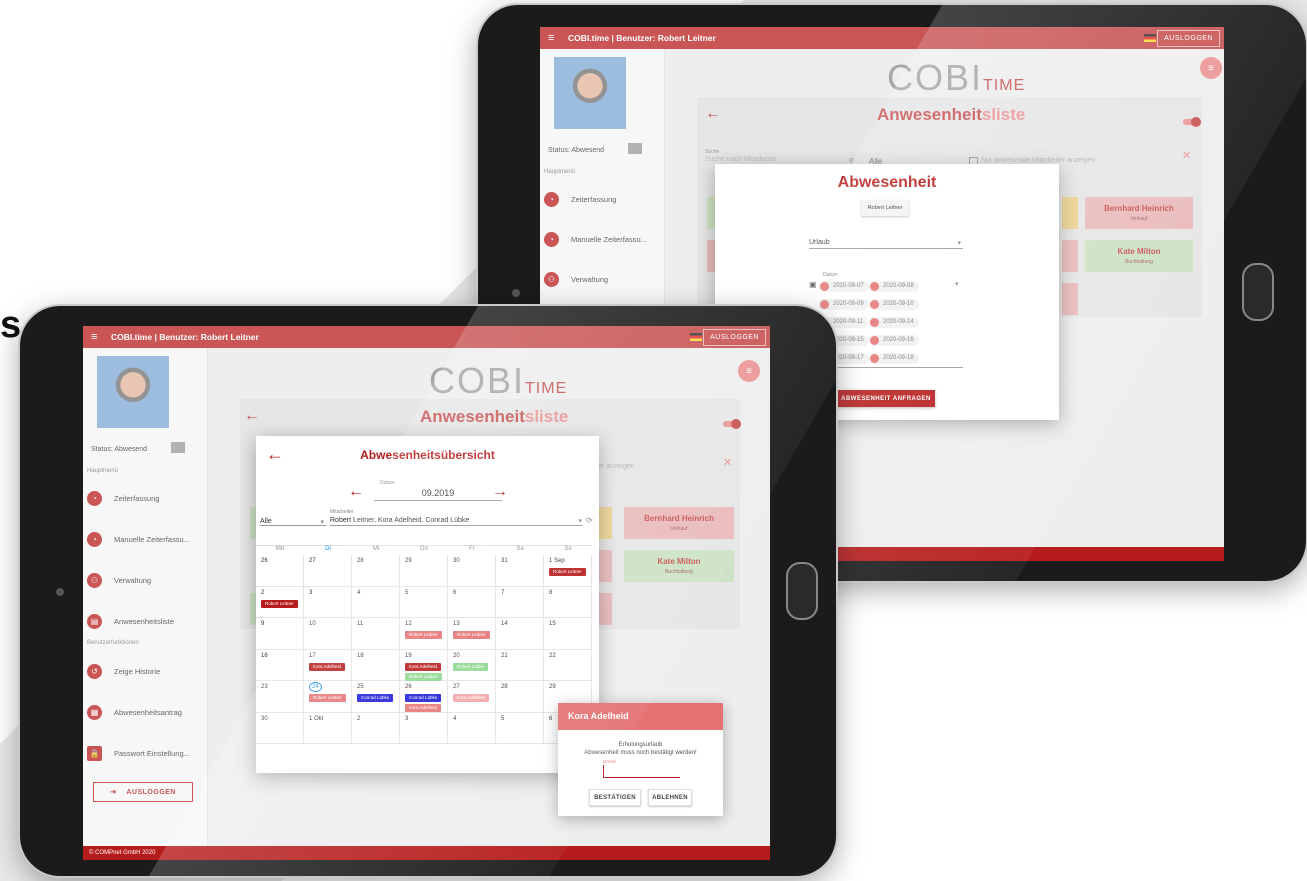 The height and width of the screenshot is (881, 1307). Describe the element at coordinates (376, 728) in the screenshot. I see `calendar-day: 2` at that location.